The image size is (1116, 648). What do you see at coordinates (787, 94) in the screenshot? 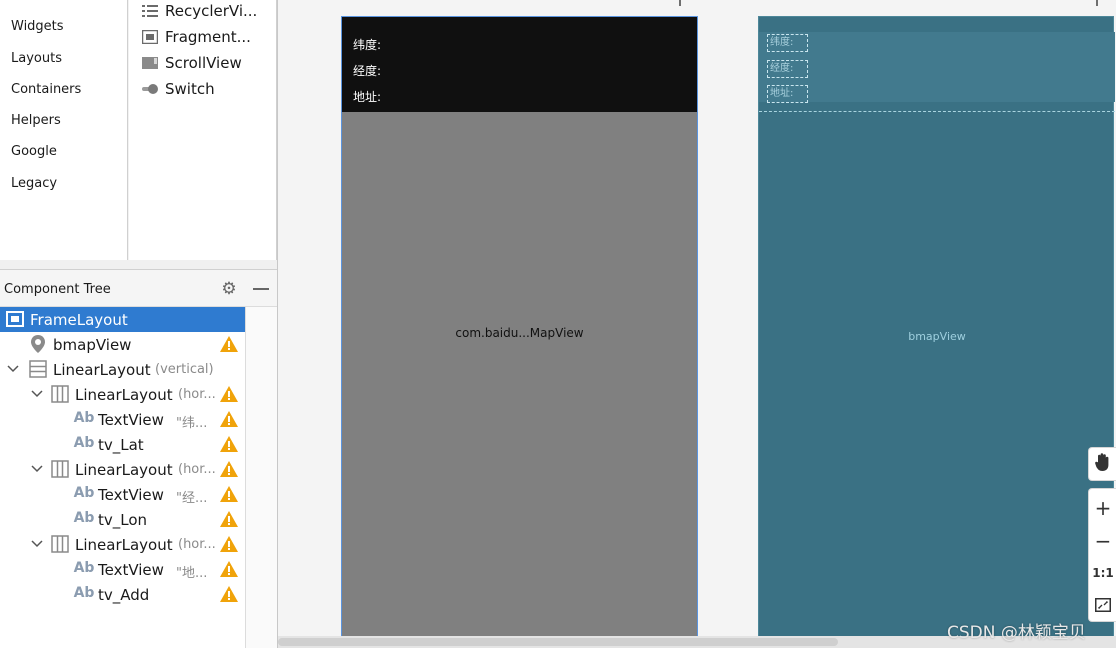
I see `blueprint-box-address: 地址:` at bounding box center [787, 94].